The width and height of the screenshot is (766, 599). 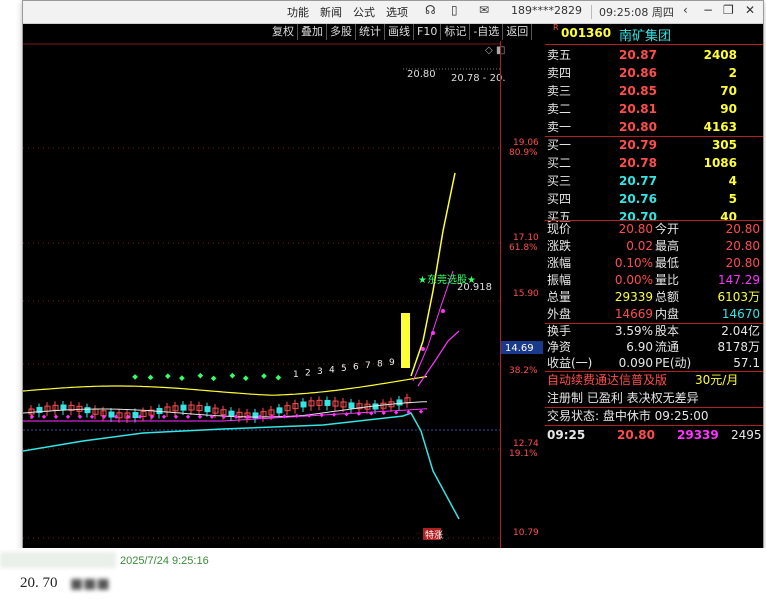 What do you see at coordinates (638, 127) in the screenshot?
I see `ob-price: 20.80` at bounding box center [638, 127].